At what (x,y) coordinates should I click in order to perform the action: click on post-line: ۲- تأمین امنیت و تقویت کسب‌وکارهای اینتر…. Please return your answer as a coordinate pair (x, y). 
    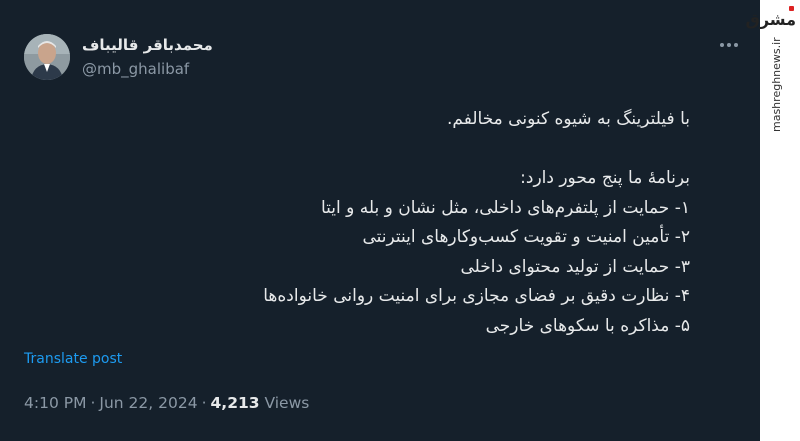
    Looking at the image, I should click on (526, 237).